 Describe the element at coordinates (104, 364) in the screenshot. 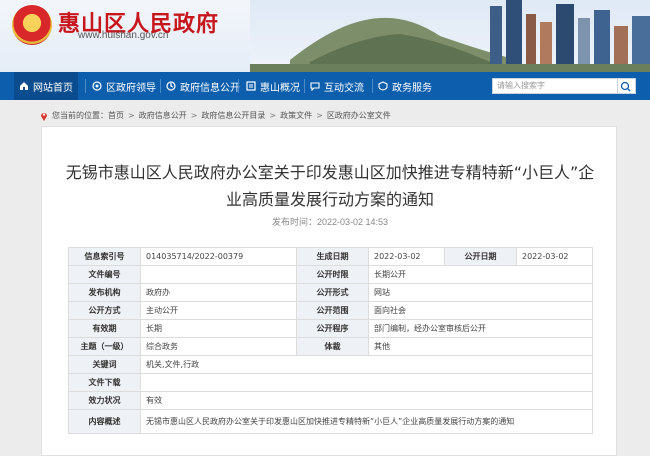

I see `keywords-label: 关键词` at that location.